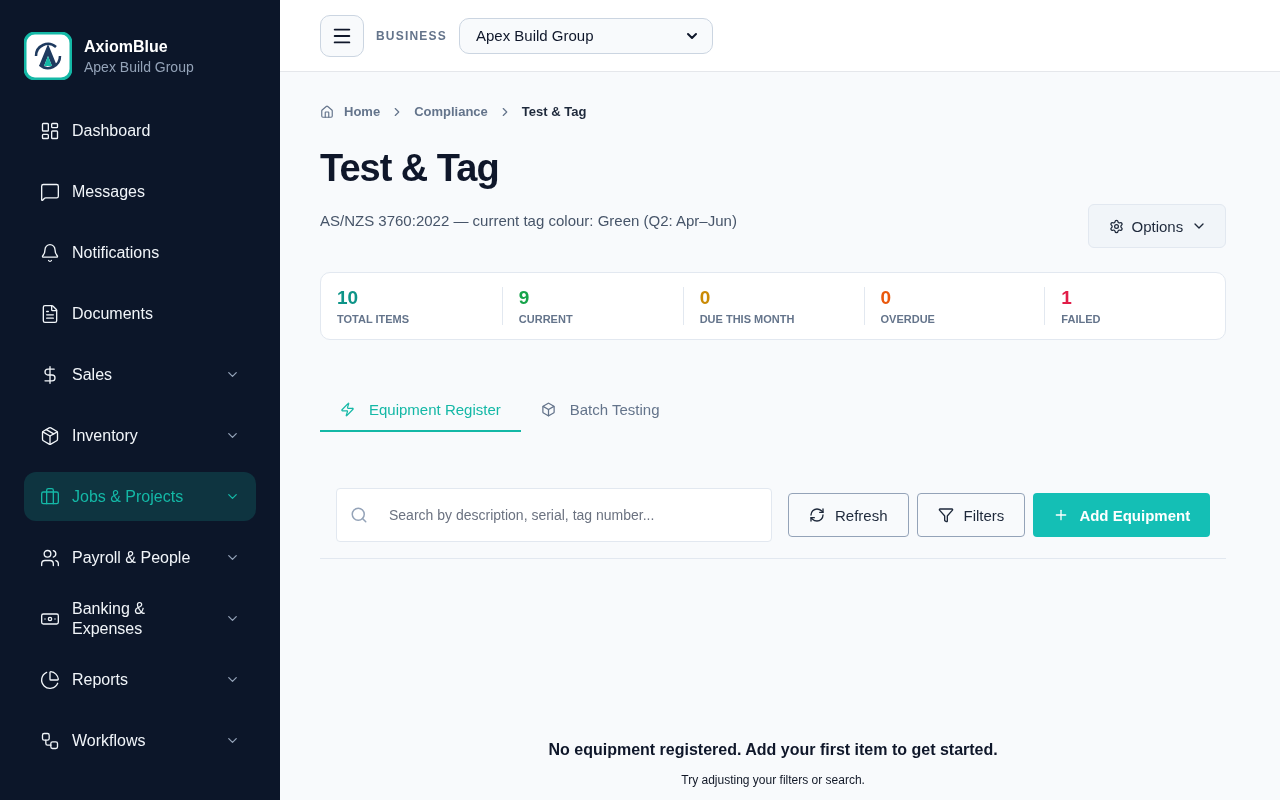 This screenshot has height=800, width=1280. Describe the element at coordinates (1081, 319) in the screenshot. I see `stat-label: FAILED` at that location.